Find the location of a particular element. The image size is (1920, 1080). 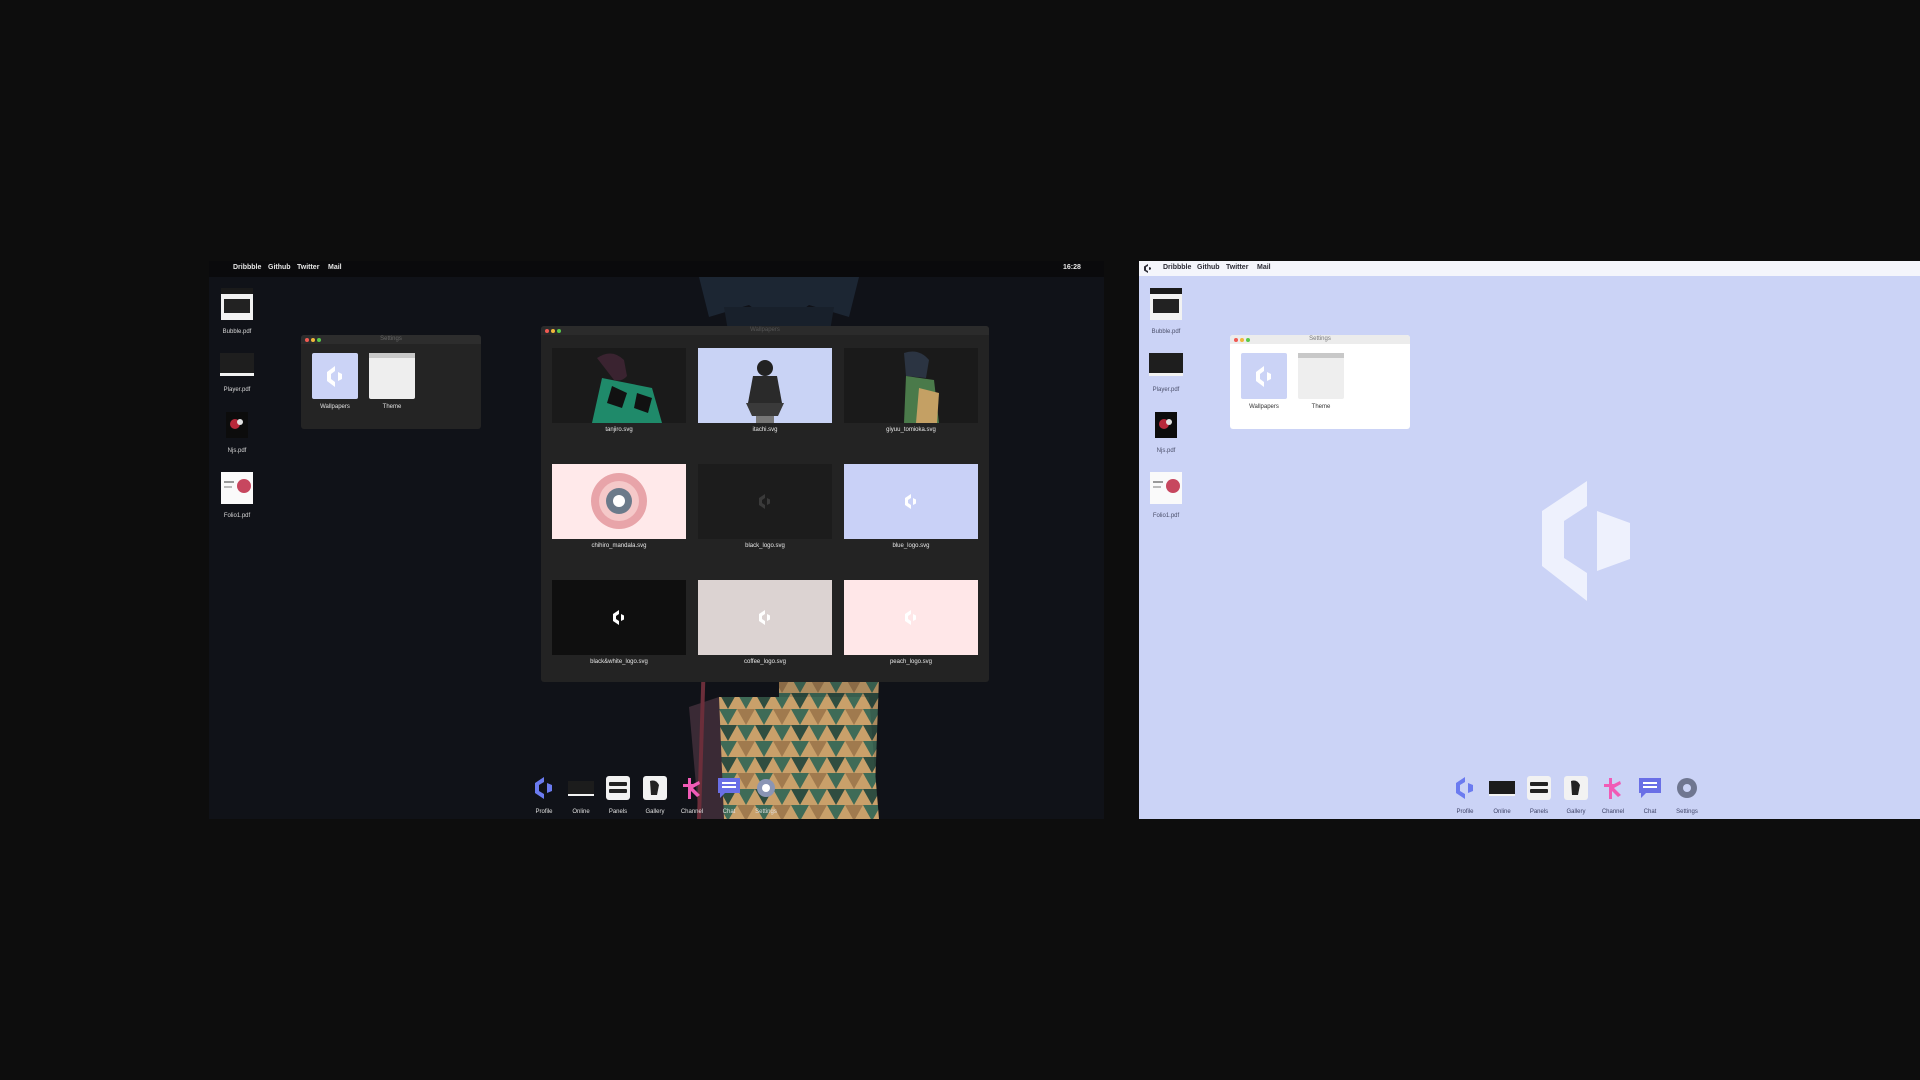

wallpaper-label: black_logo.svg is located at coordinates (765, 546).